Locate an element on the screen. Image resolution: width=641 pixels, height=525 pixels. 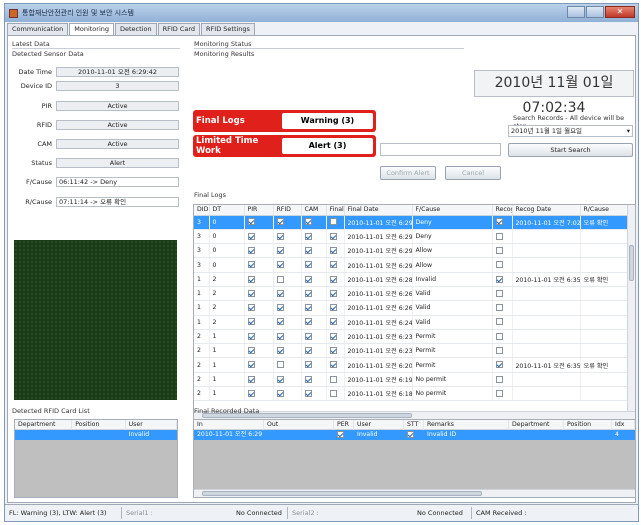
calendar-dropdown-icon: ▾ is located at coordinates (628, 131).